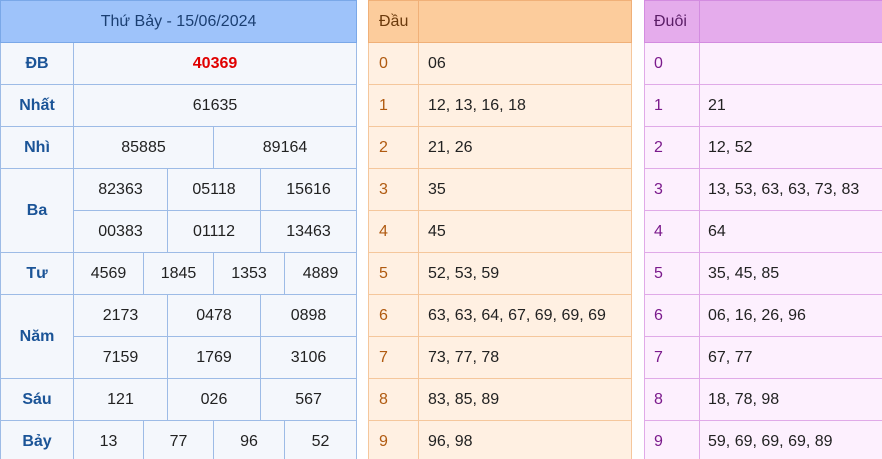 Image resolution: width=882 pixels, height=459 pixels. Describe the element at coordinates (37, 439) in the screenshot. I see `prize-label-bay: Bảy` at that location.